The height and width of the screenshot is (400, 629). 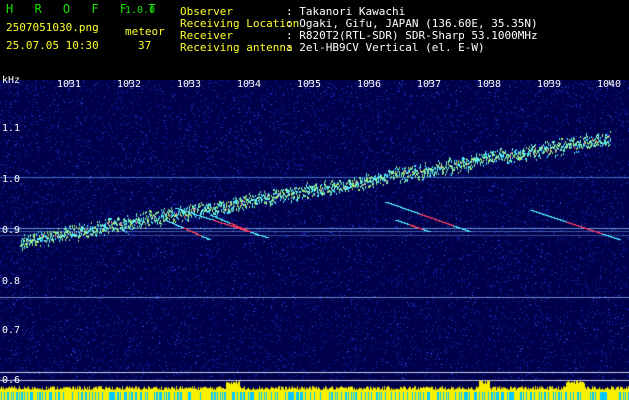 What do you see at coordinates (129, 84) in the screenshot?
I see `x-tick-1032: 1032` at bounding box center [129, 84].